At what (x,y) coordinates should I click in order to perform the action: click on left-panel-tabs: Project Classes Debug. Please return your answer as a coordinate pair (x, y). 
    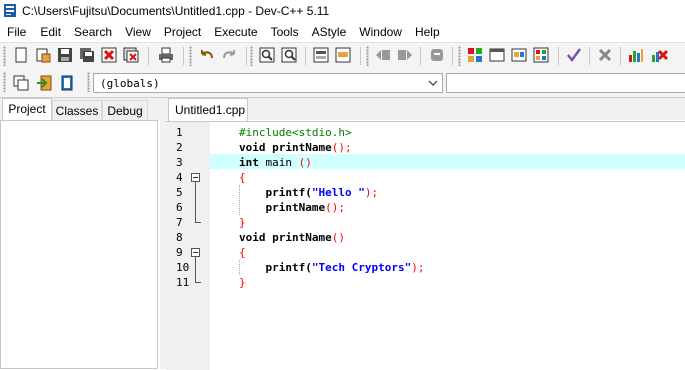
    Looking at the image, I should click on (80, 109).